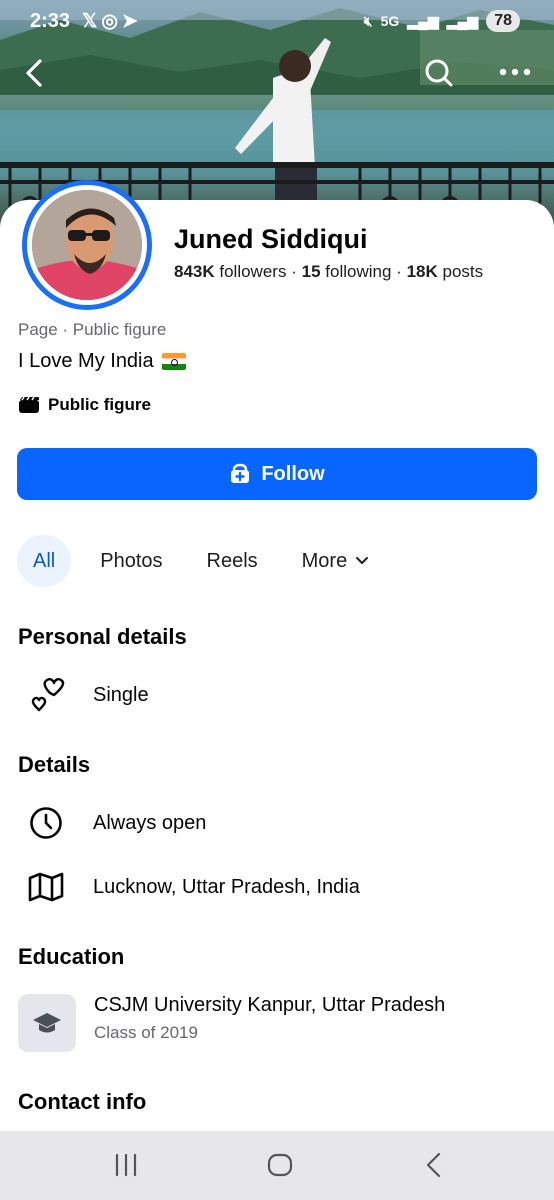 This screenshot has width=554, height=1200. I want to click on home-button, so click(280, 1167).